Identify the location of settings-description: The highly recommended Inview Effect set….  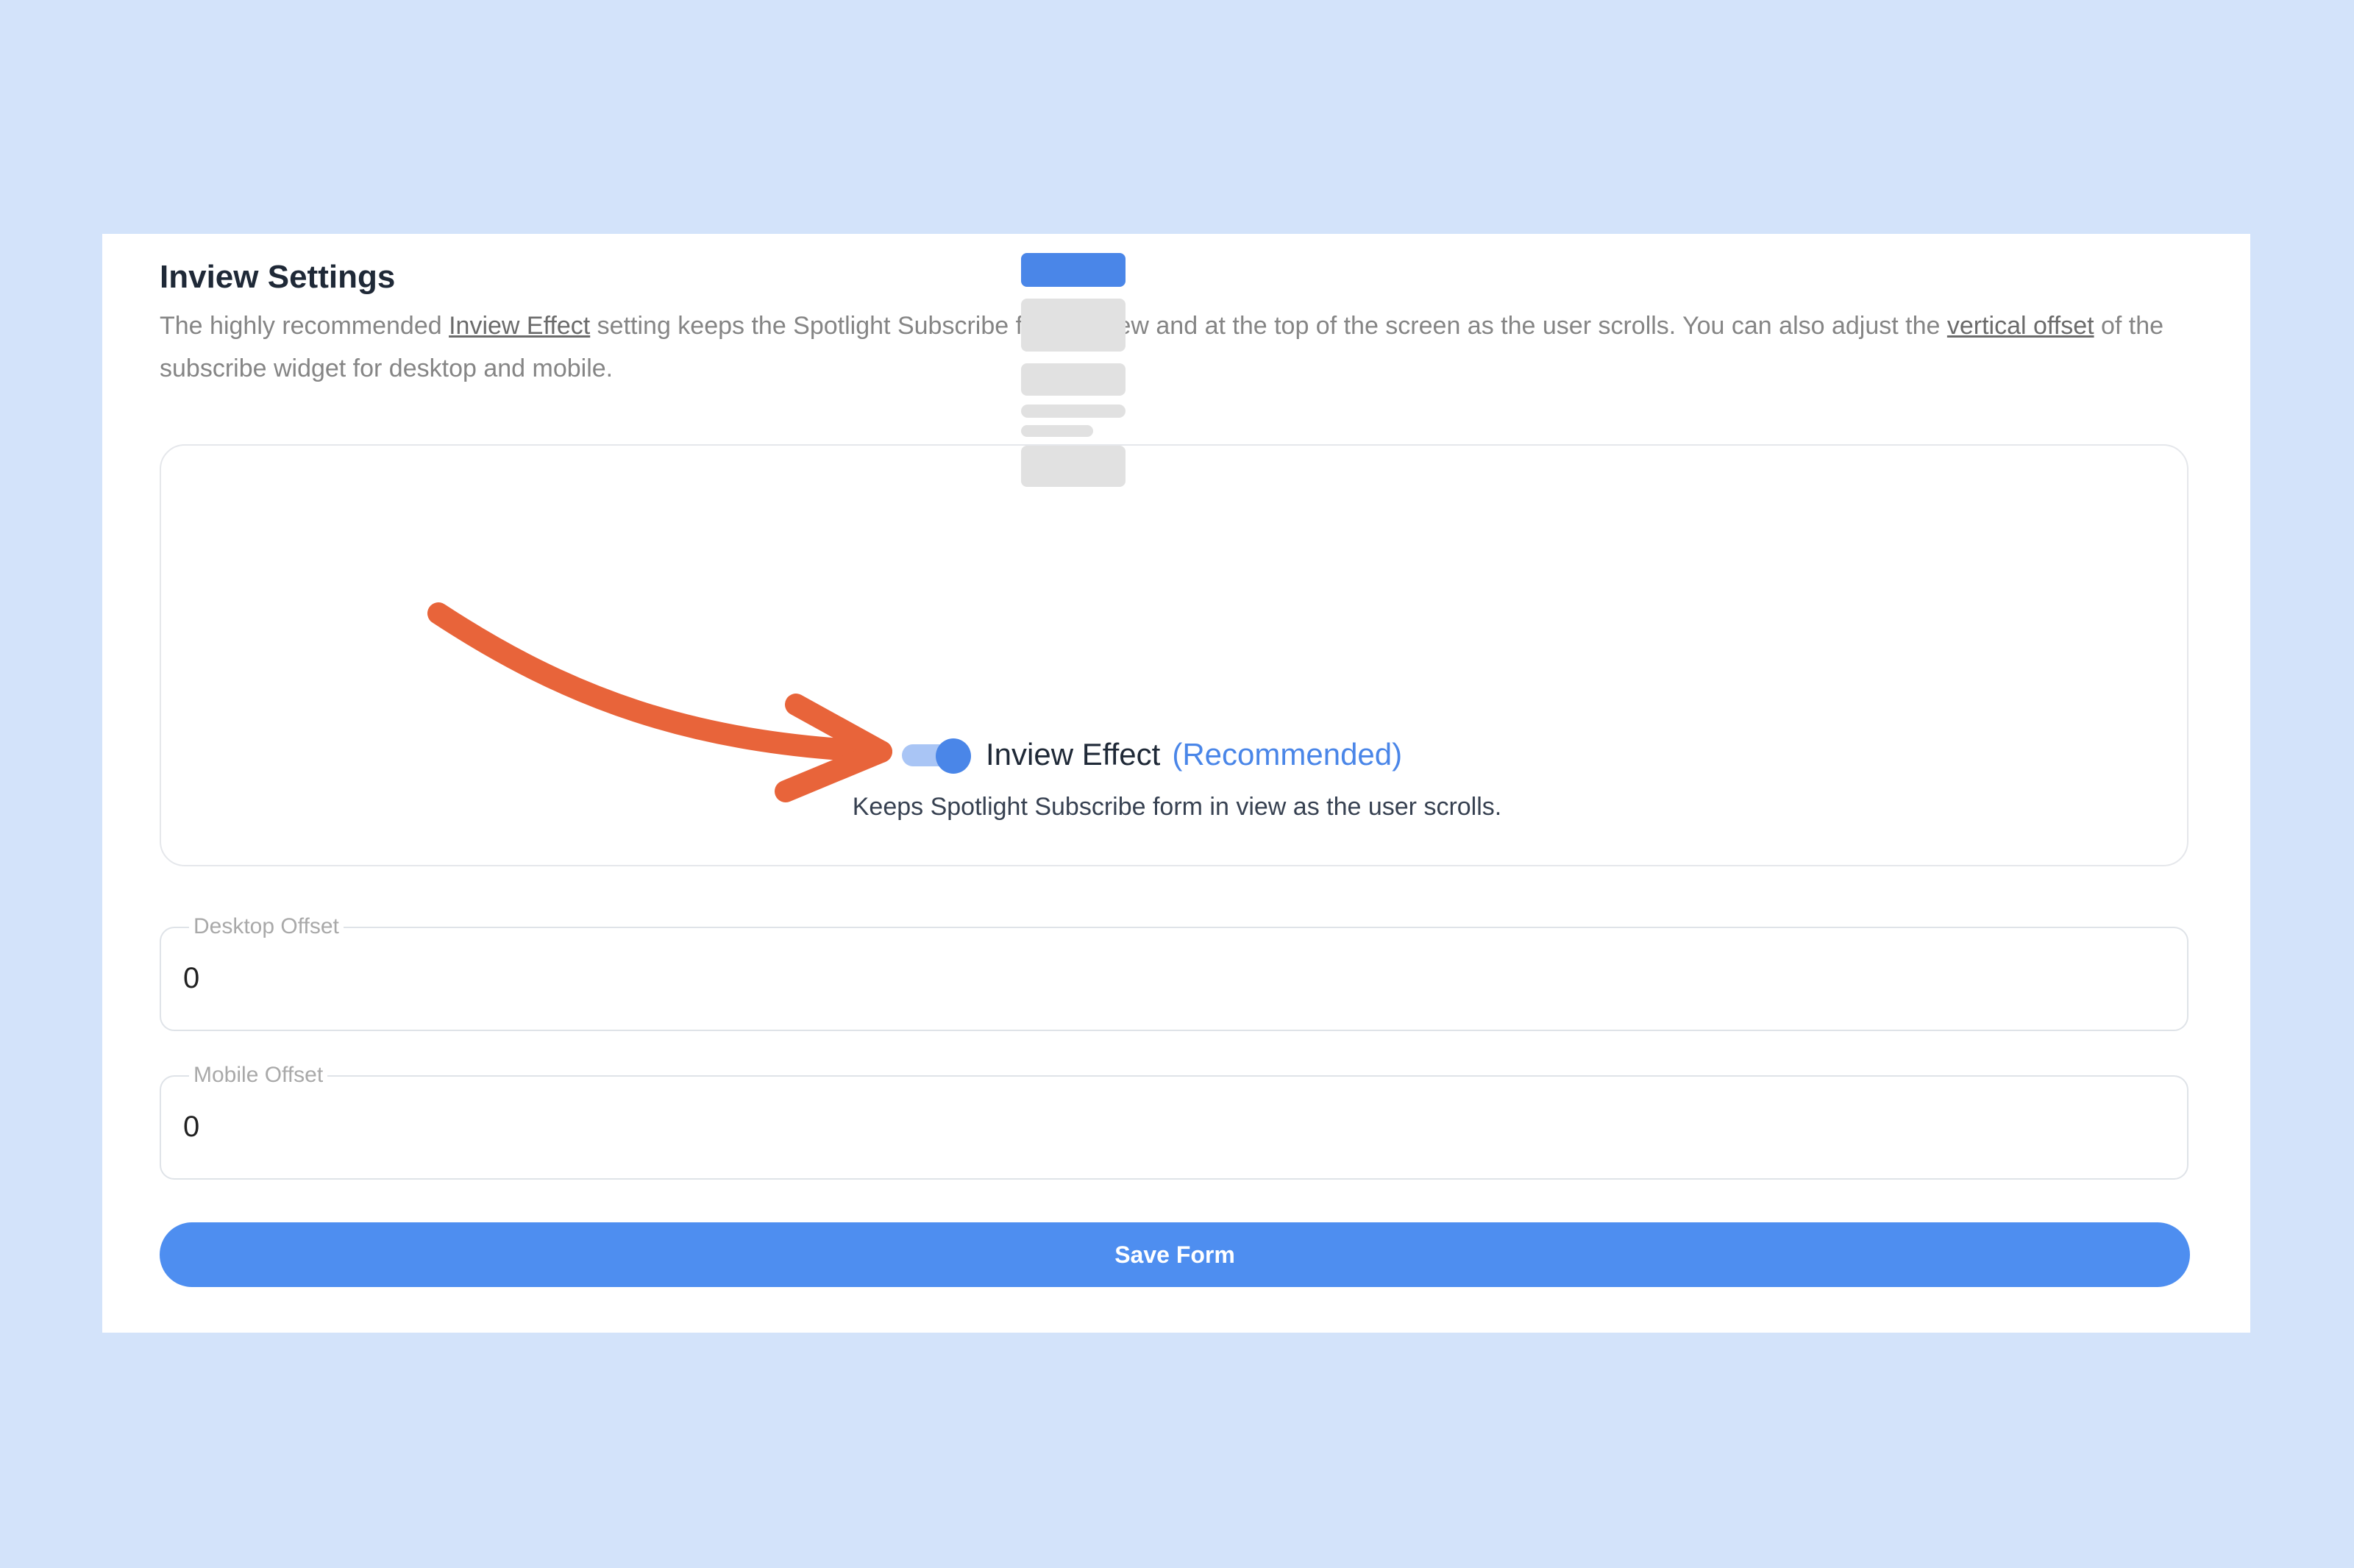
(1182, 347).